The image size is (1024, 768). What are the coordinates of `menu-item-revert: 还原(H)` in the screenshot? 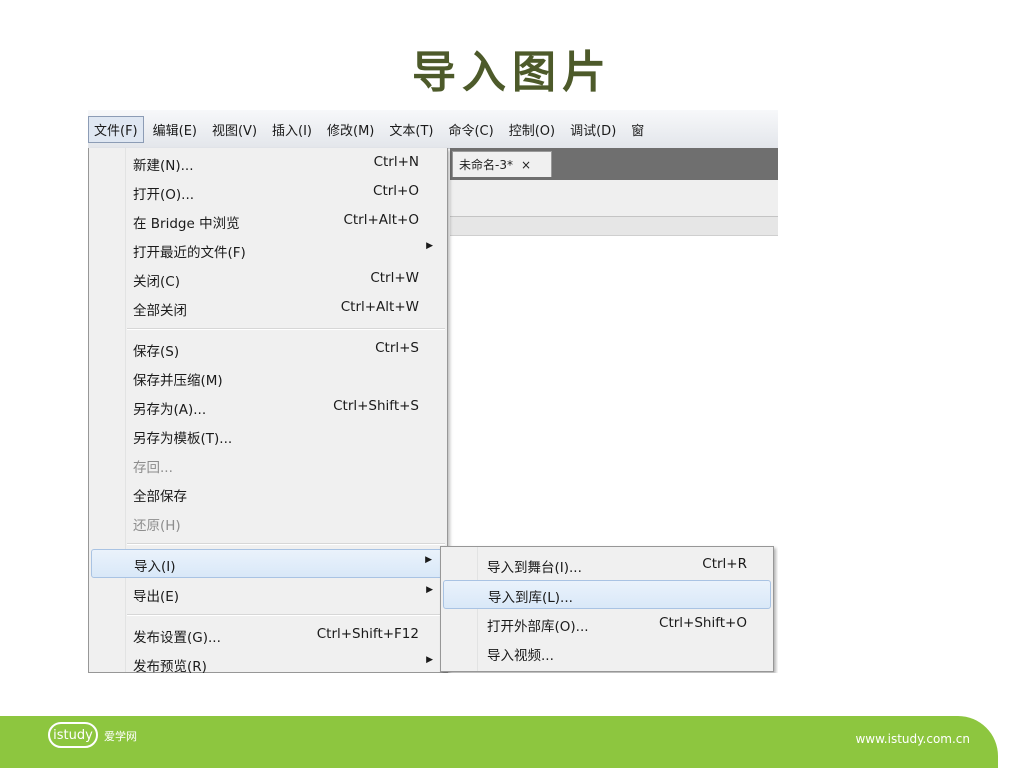 It's located at (268, 522).